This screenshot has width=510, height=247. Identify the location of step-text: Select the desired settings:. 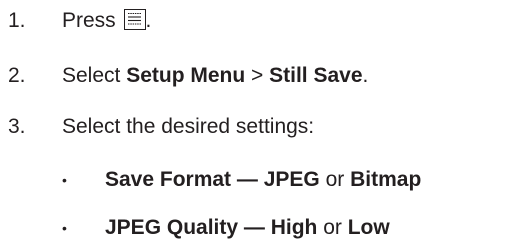
(188, 126).